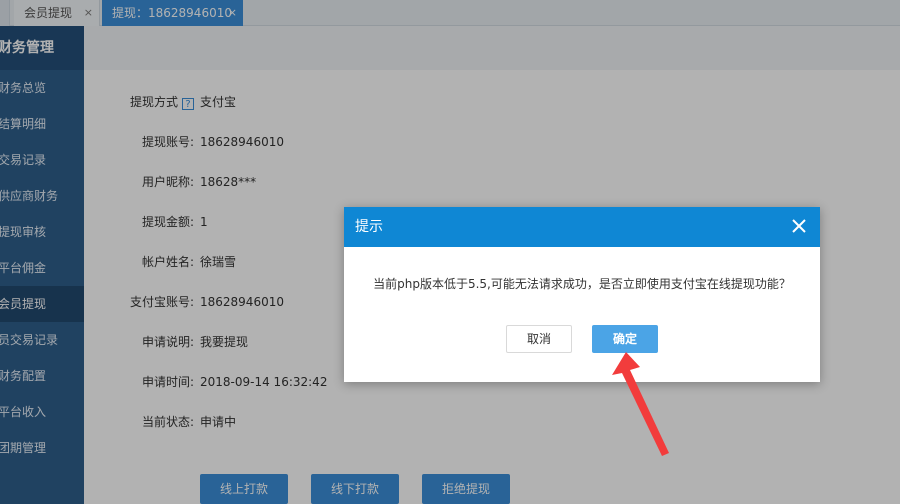 The image size is (900, 504). I want to click on cancel-button: 取消, so click(539, 339).